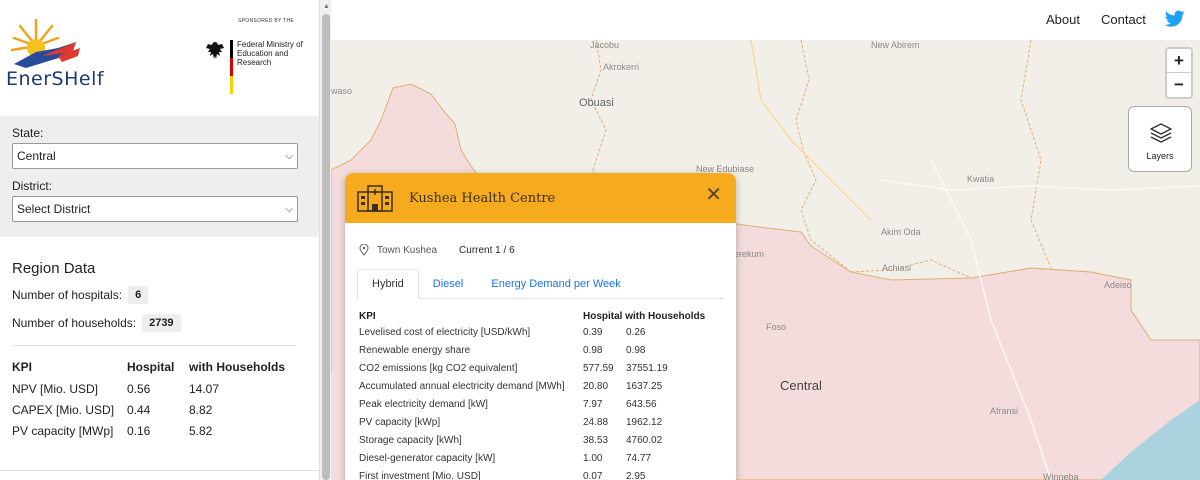 This screenshot has width=1200, height=480. I want to click on households-value: 643.56, so click(641, 404).